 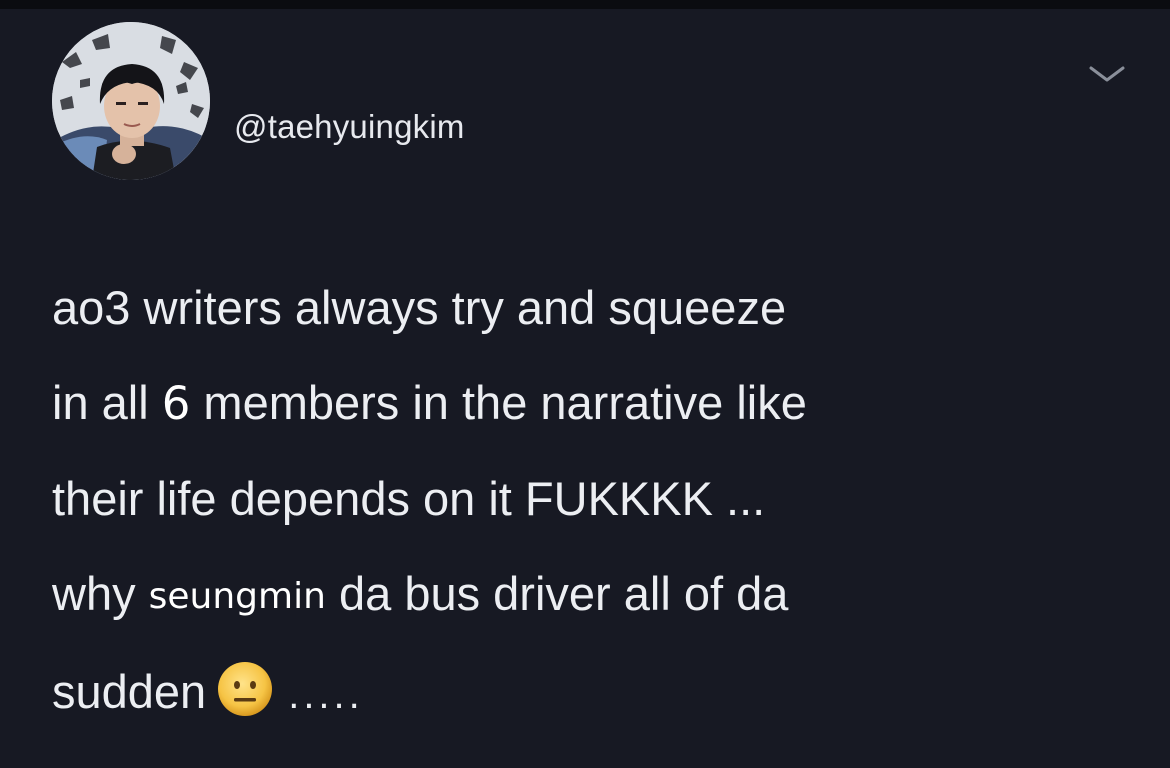 I want to click on avatar, so click(x=131, y=101).